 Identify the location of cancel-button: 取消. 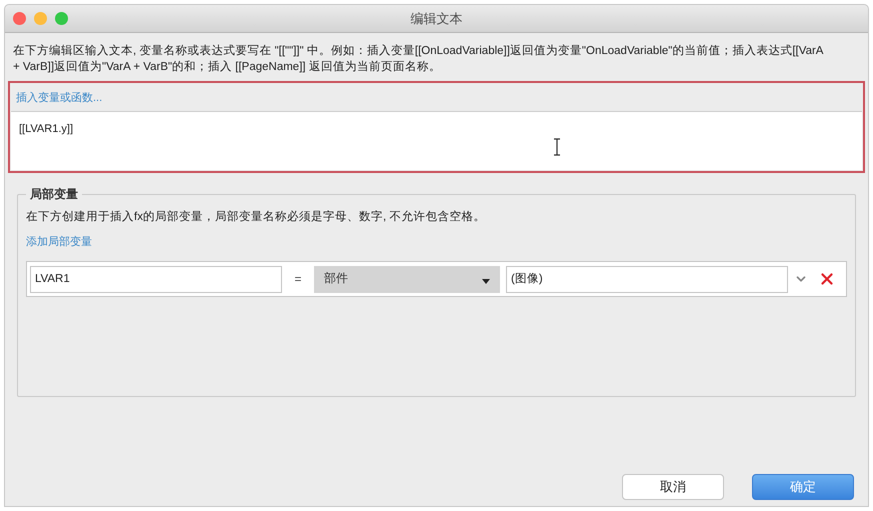
(673, 487).